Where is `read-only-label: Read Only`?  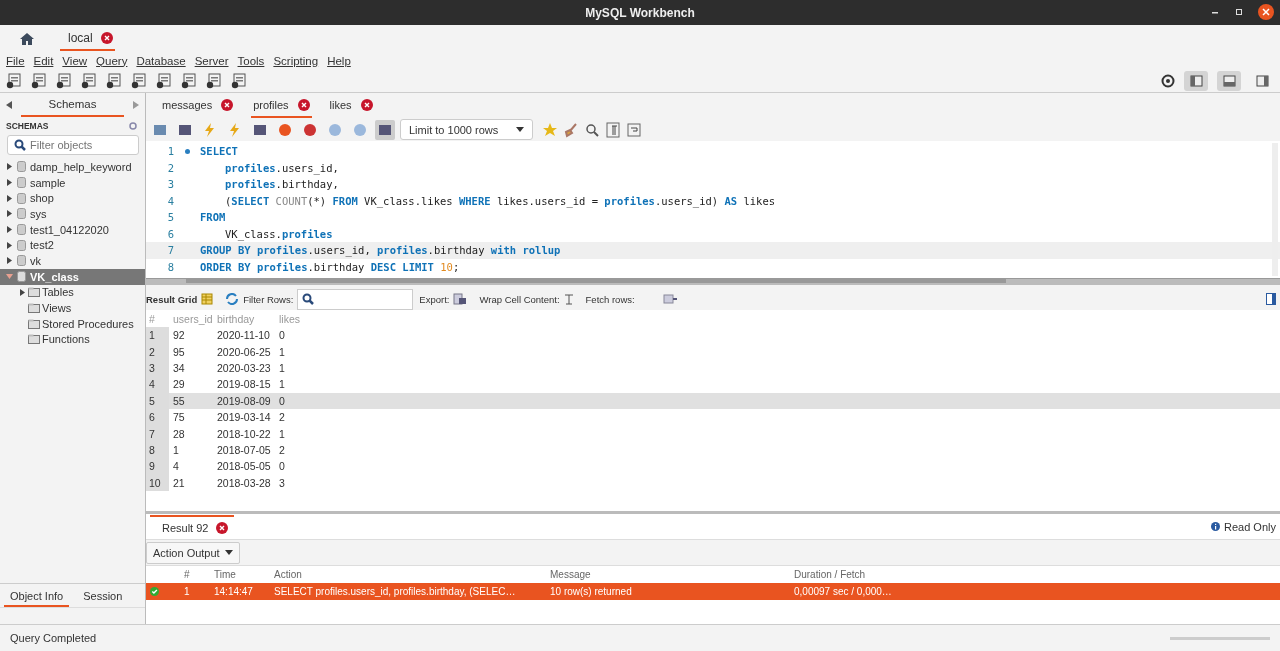
read-only-label: Read Only is located at coordinates (1250, 526).